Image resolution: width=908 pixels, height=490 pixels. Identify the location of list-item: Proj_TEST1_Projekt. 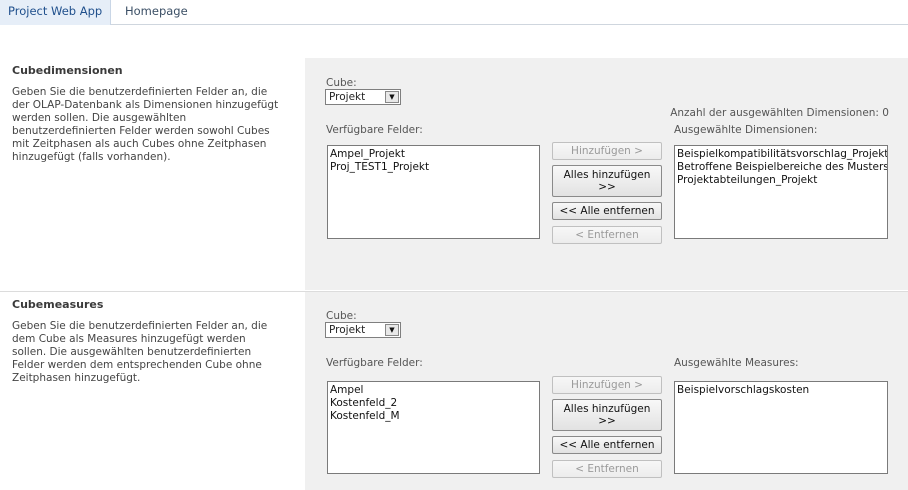
(434, 167).